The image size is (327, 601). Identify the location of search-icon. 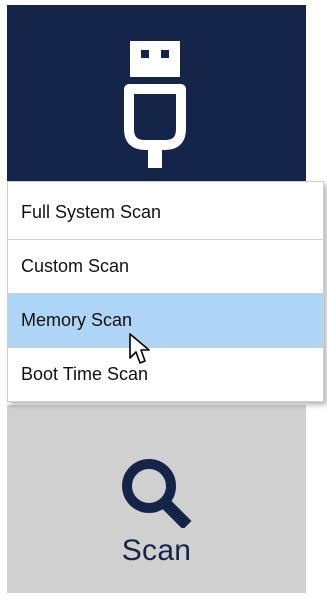
(157, 493).